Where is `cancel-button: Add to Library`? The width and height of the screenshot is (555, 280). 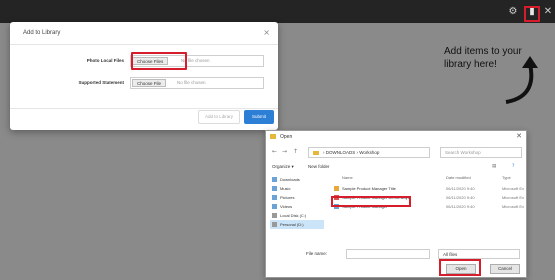
cancel-button: Add to Library is located at coordinates (219, 117).